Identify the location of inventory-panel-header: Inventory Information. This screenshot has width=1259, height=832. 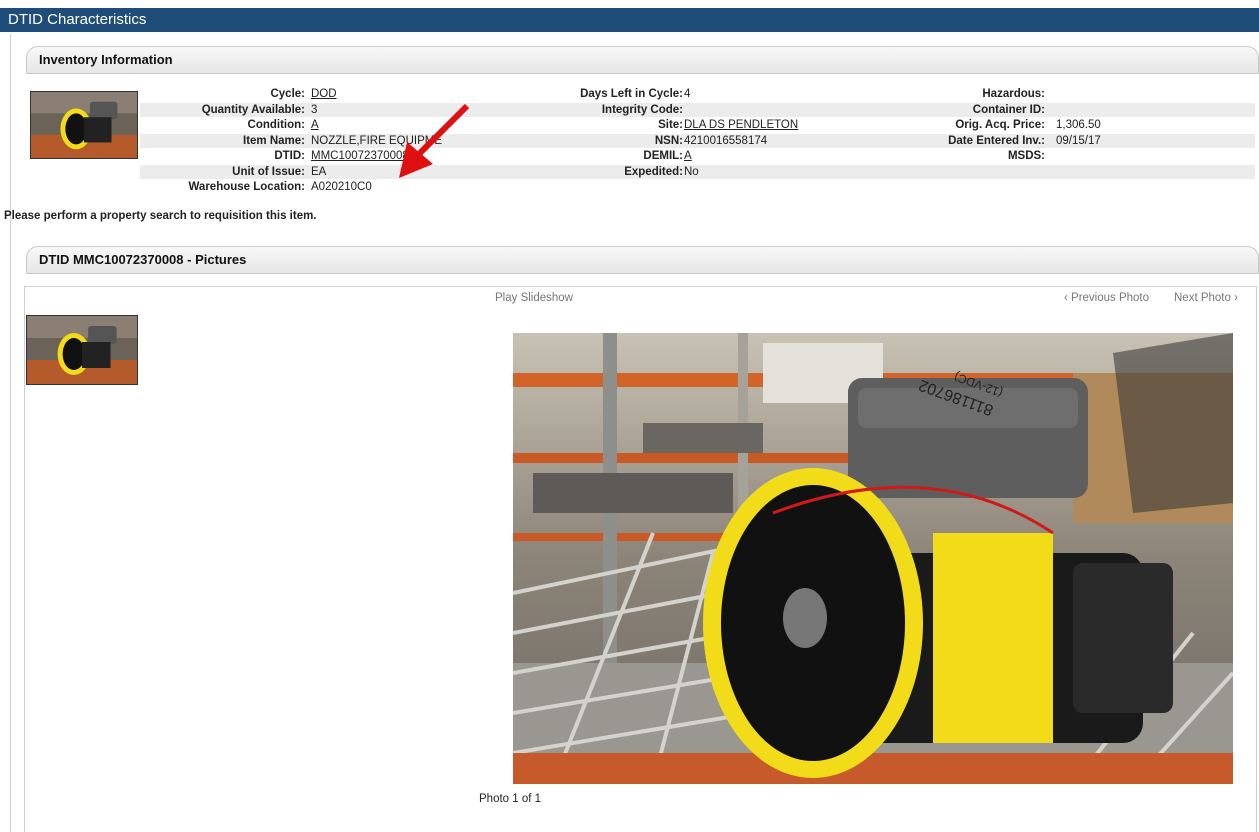
(642, 60).